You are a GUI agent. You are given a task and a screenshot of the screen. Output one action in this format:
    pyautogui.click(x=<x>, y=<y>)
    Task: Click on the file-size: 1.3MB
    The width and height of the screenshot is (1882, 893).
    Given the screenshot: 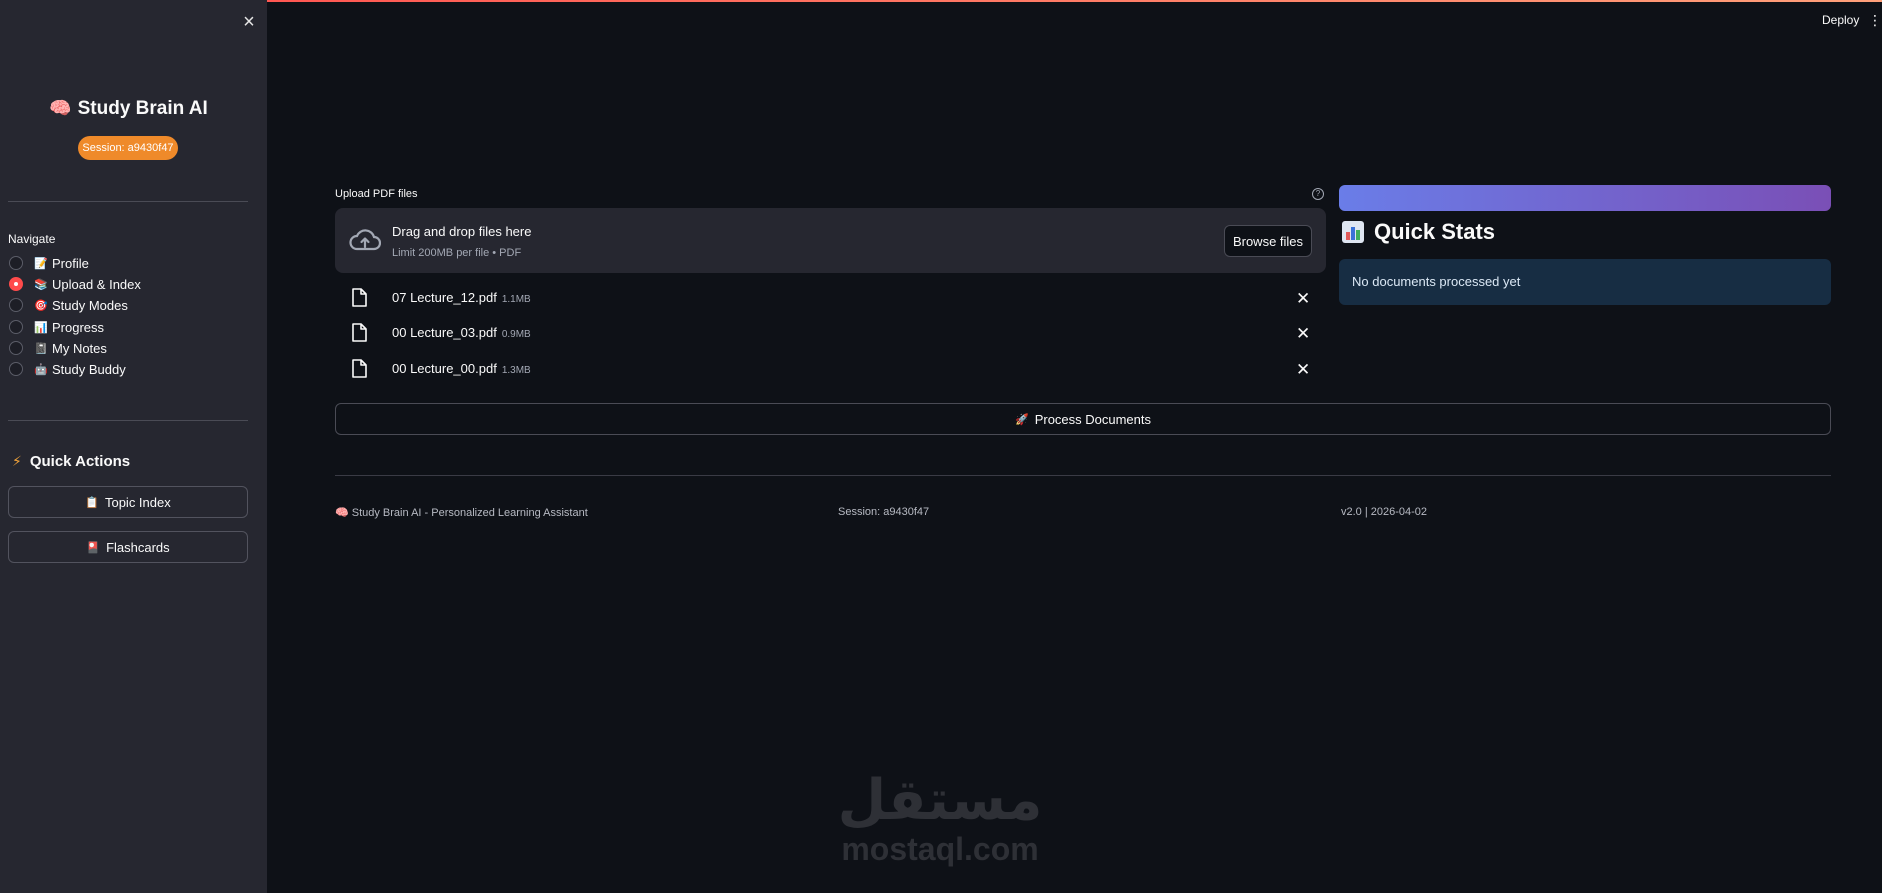 What is the action you would take?
    pyautogui.click(x=516, y=370)
    